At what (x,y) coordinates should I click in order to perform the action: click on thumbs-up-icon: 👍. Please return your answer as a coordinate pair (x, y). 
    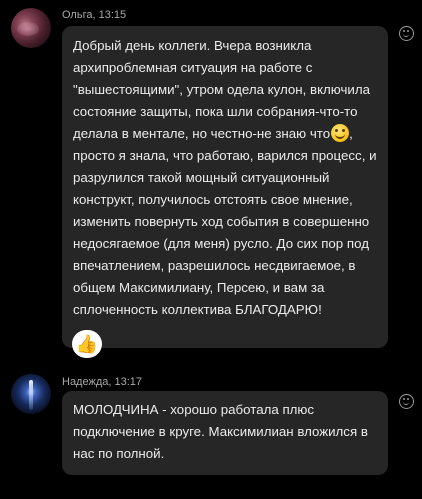
    Looking at the image, I should click on (87, 344).